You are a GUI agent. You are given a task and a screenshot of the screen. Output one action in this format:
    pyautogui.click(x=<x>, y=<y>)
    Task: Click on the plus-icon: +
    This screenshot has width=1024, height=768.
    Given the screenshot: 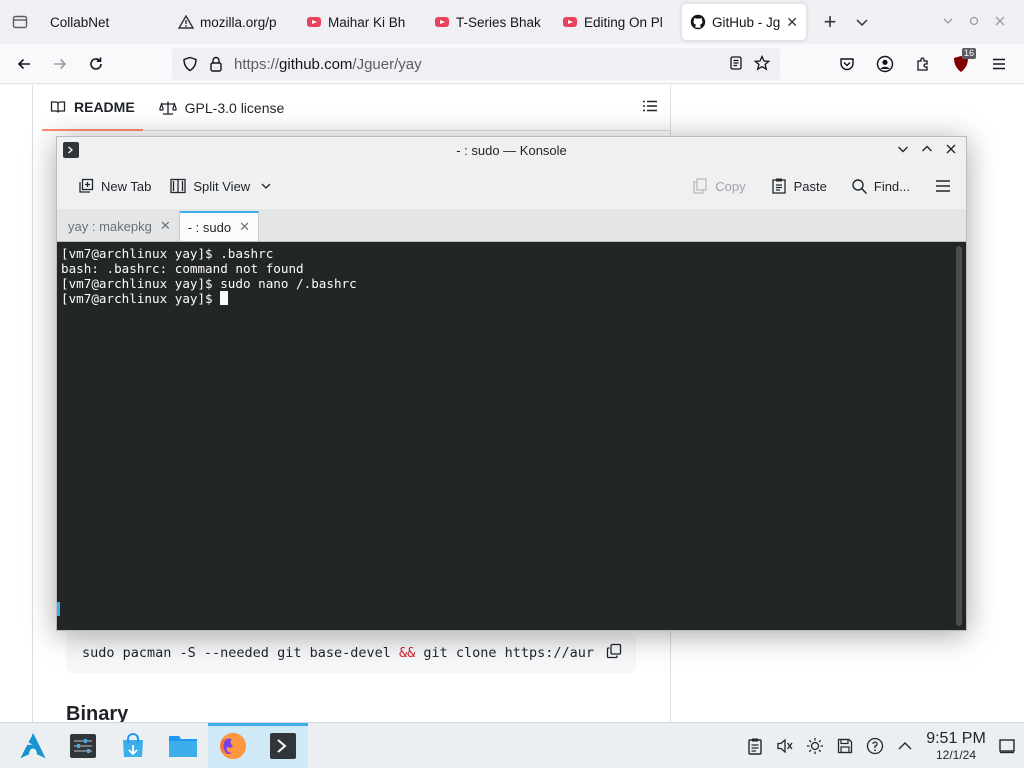 What is the action you would take?
    pyautogui.click(x=830, y=21)
    